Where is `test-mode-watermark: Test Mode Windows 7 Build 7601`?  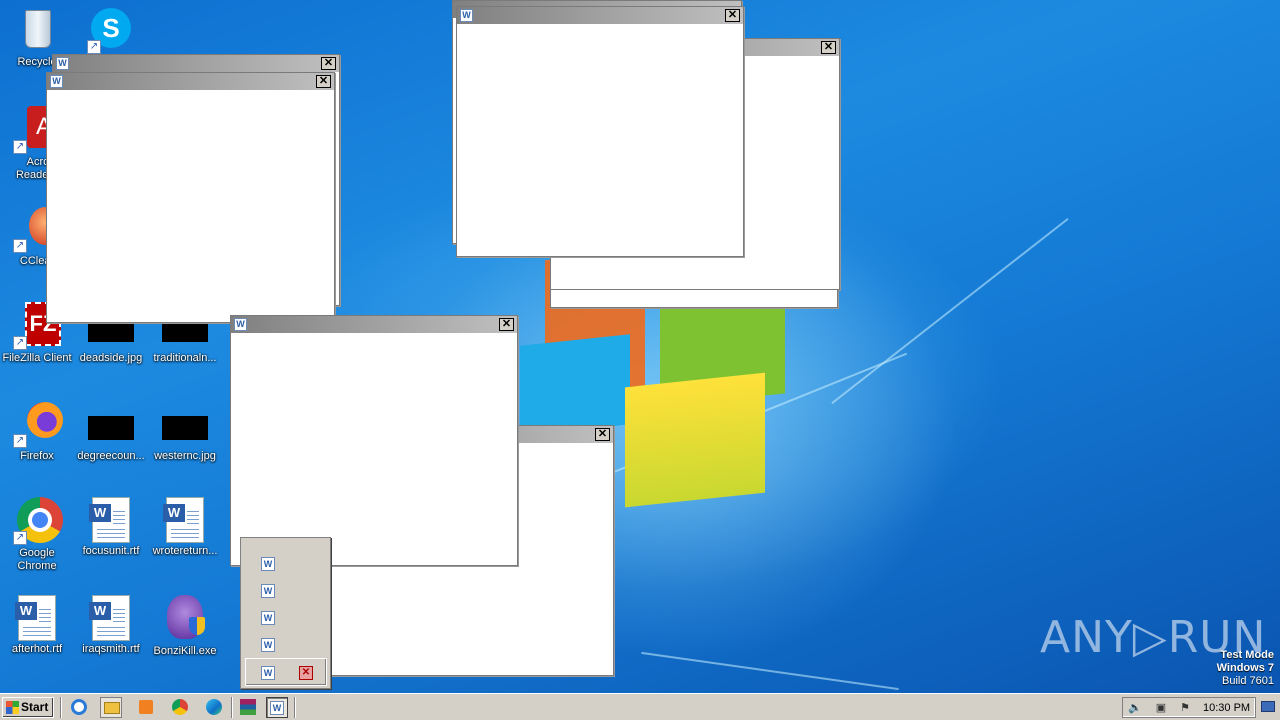
test-mode-watermark: Test Mode Windows 7 Build 7601 is located at coordinates (1245, 668).